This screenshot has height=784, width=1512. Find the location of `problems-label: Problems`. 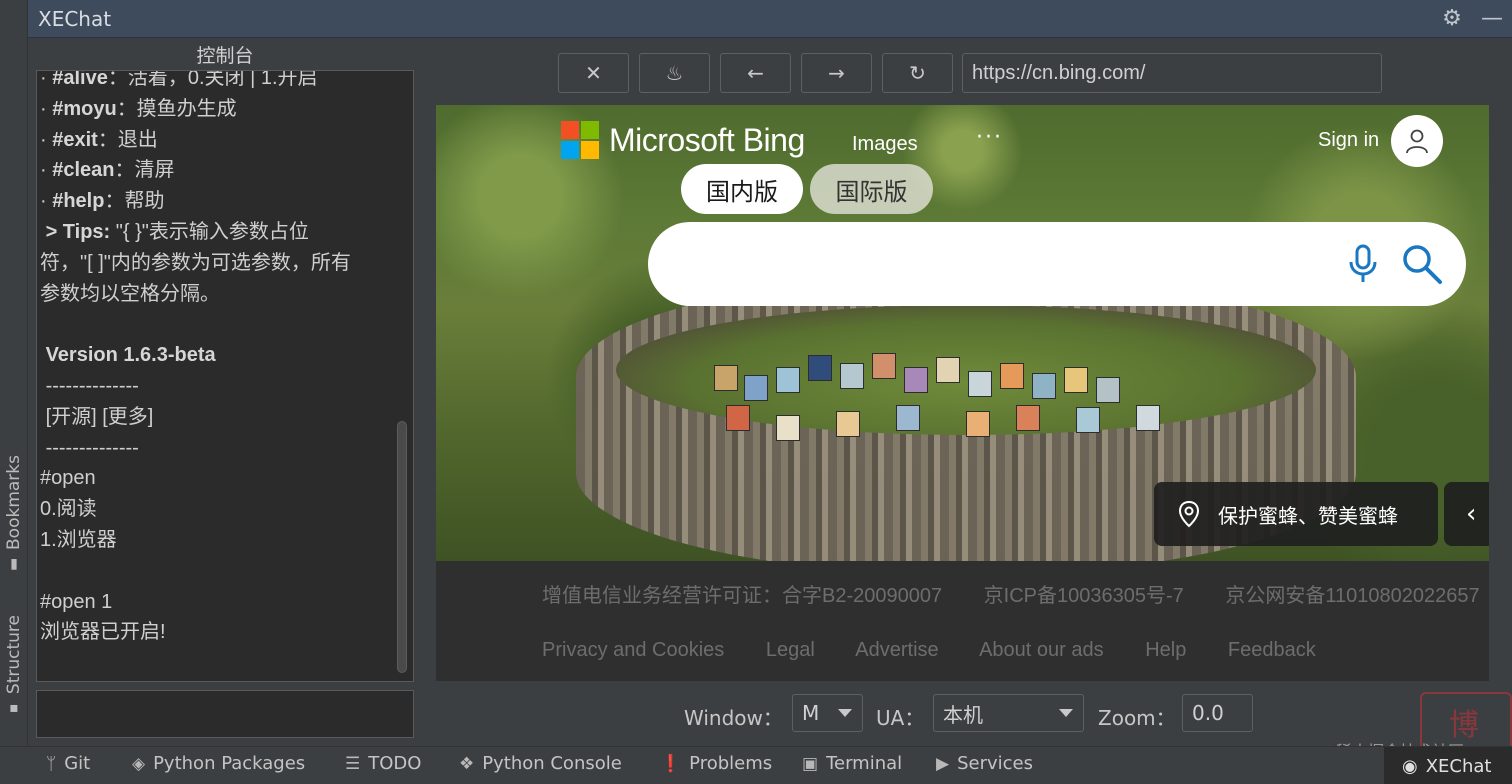

problems-label: Problems is located at coordinates (731, 763).